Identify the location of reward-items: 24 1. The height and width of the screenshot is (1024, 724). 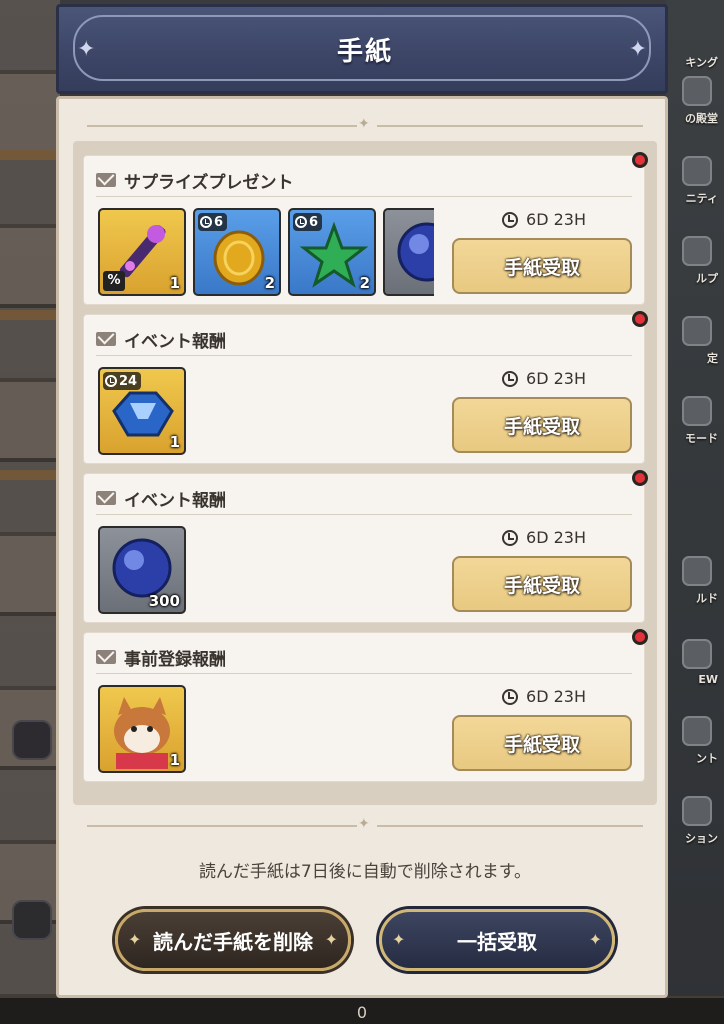
(266, 412).